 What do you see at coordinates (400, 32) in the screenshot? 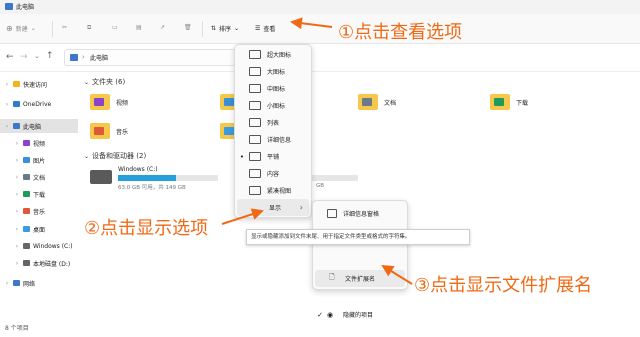
I see `annotation-step-1: ①点击查看选项` at bounding box center [400, 32].